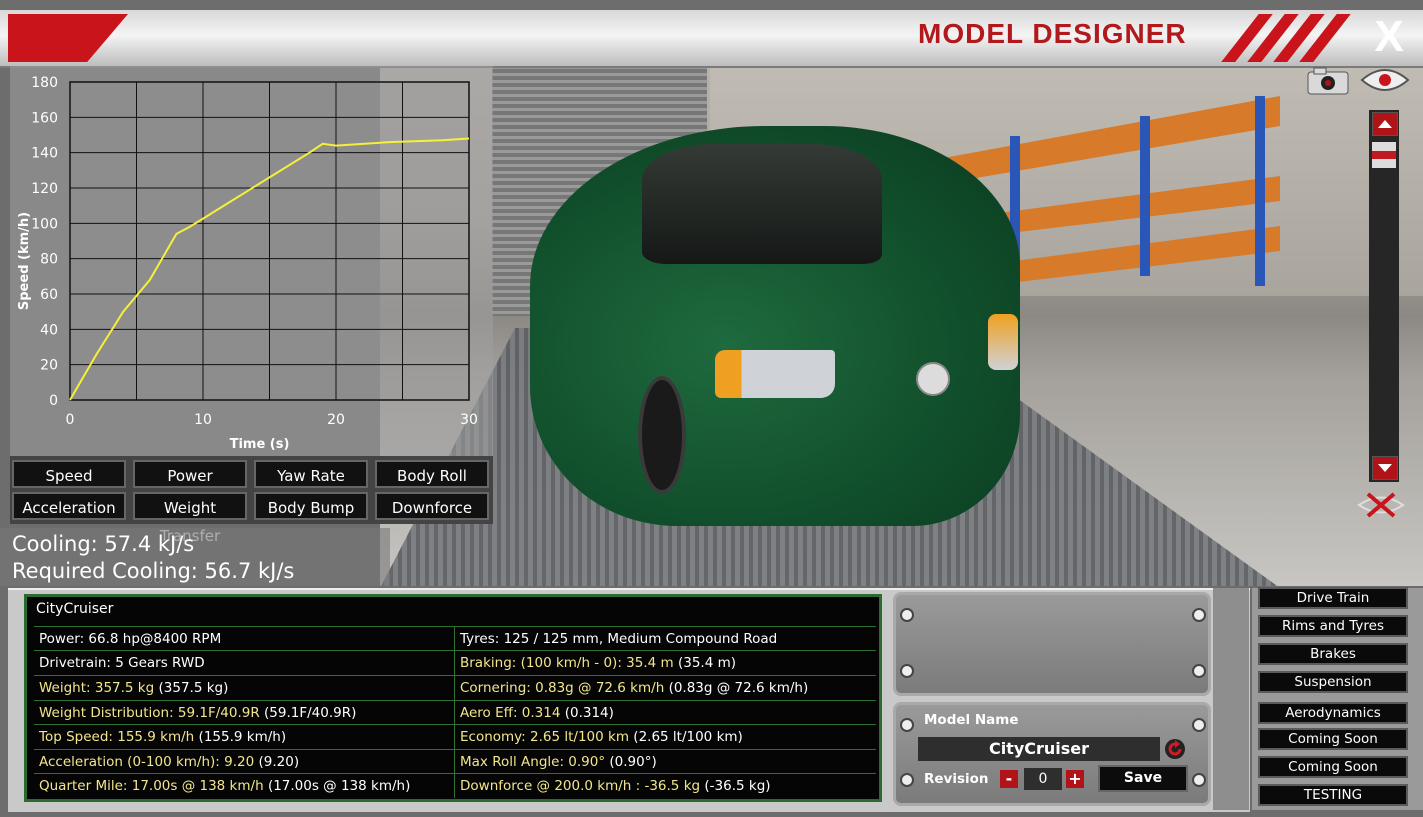 The image size is (1423, 817). Describe the element at coordinates (933, 379) in the screenshot. I see `car-badge` at that location.